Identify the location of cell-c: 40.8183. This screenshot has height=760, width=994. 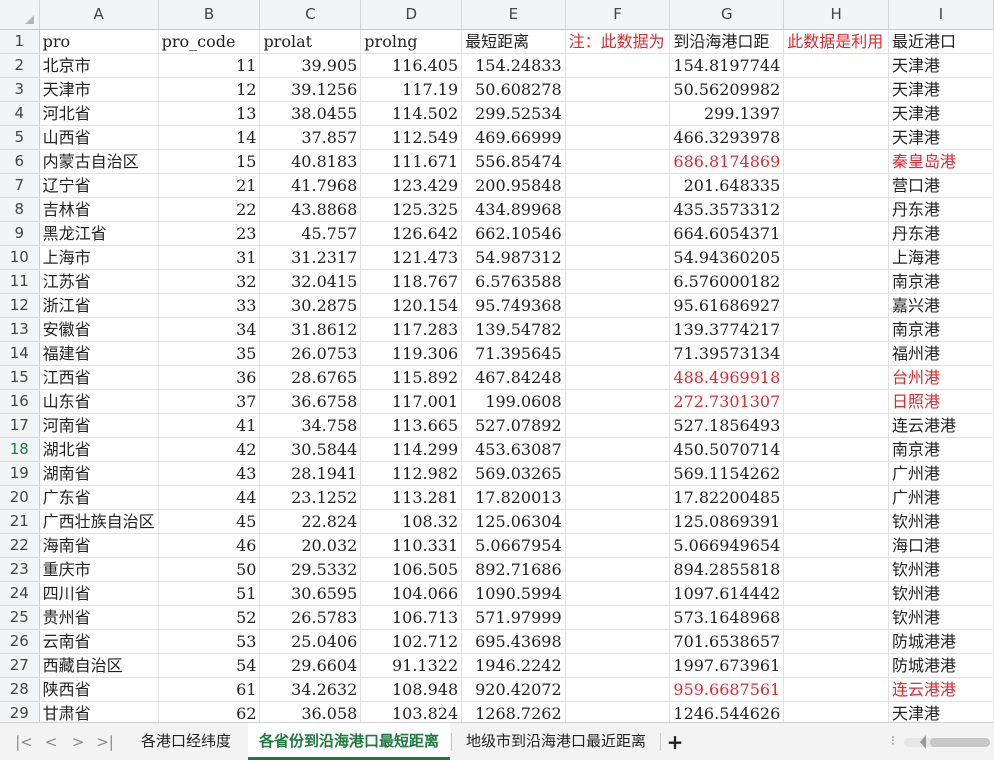
(310, 161).